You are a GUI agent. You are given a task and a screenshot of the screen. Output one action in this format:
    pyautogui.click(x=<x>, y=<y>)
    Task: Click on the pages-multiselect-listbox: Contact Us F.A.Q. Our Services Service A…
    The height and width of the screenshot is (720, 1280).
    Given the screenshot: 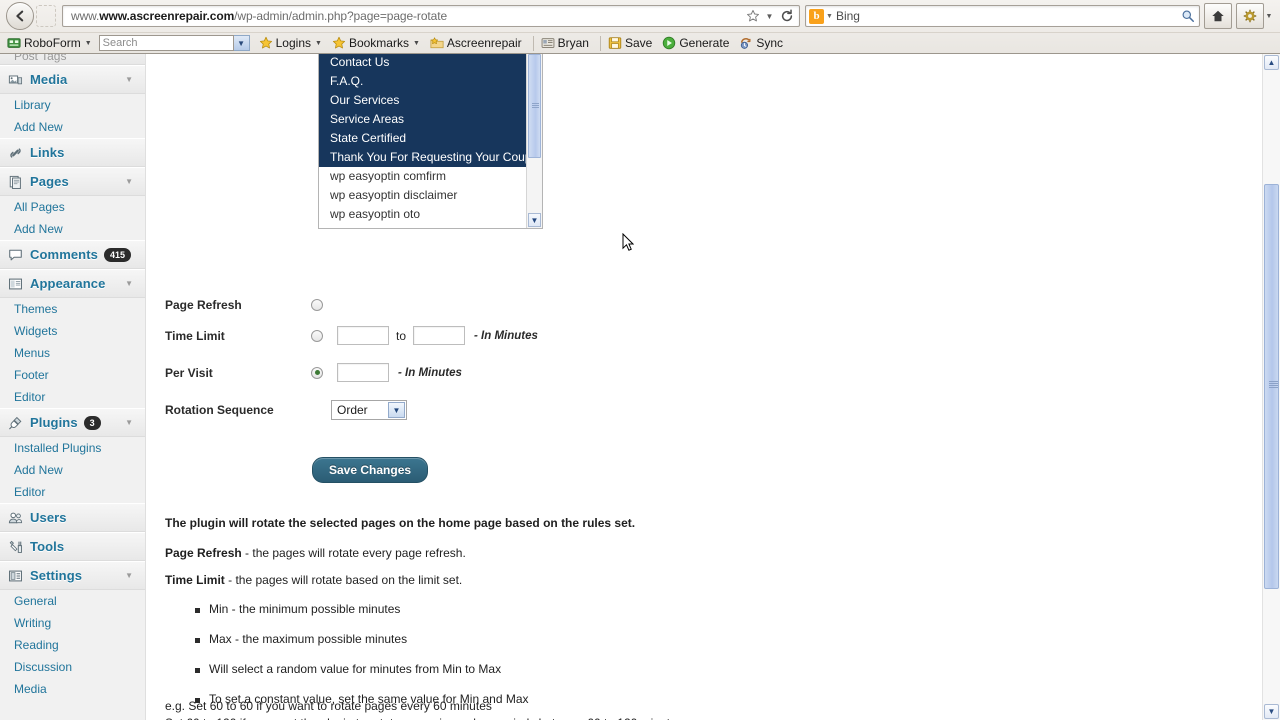 What is the action you would take?
    pyautogui.click(x=430, y=141)
    